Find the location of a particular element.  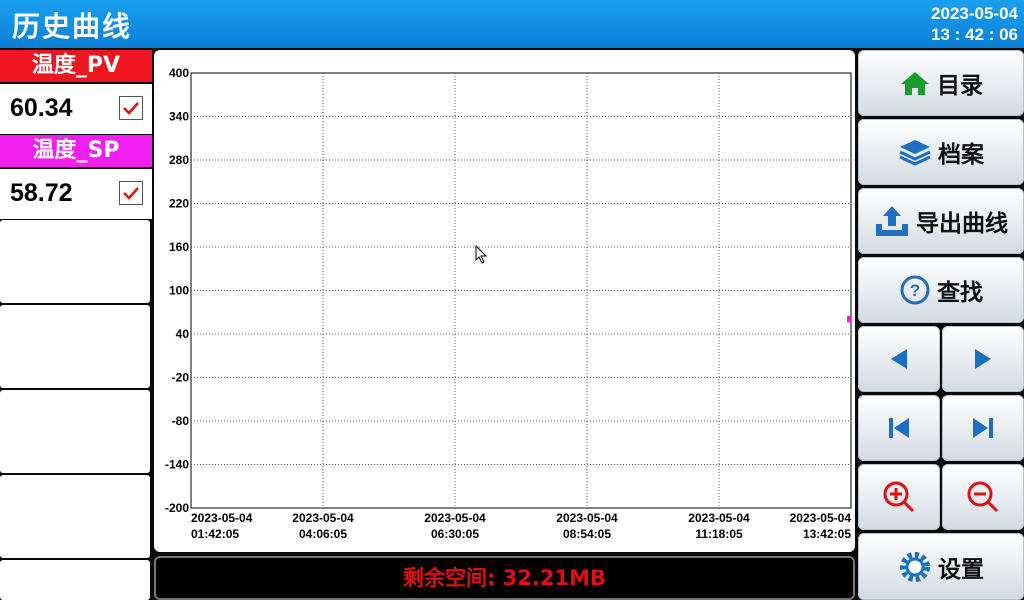

jump-end-button is located at coordinates (983, 428).